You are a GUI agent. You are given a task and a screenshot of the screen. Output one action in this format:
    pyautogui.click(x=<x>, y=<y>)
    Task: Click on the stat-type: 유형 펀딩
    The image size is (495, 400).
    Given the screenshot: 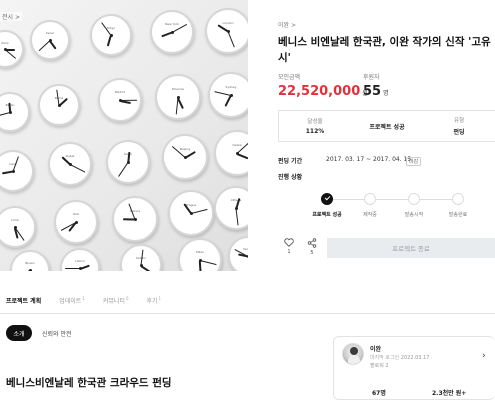 What is the action you would take?
    pyautogui.click(x=459, y=126)
    